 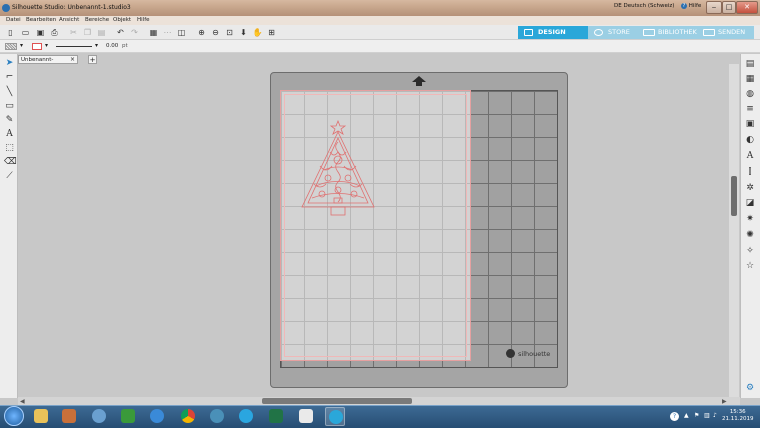 I want to click on pan-hand-icon: ✋, so click(x=257, y=32).